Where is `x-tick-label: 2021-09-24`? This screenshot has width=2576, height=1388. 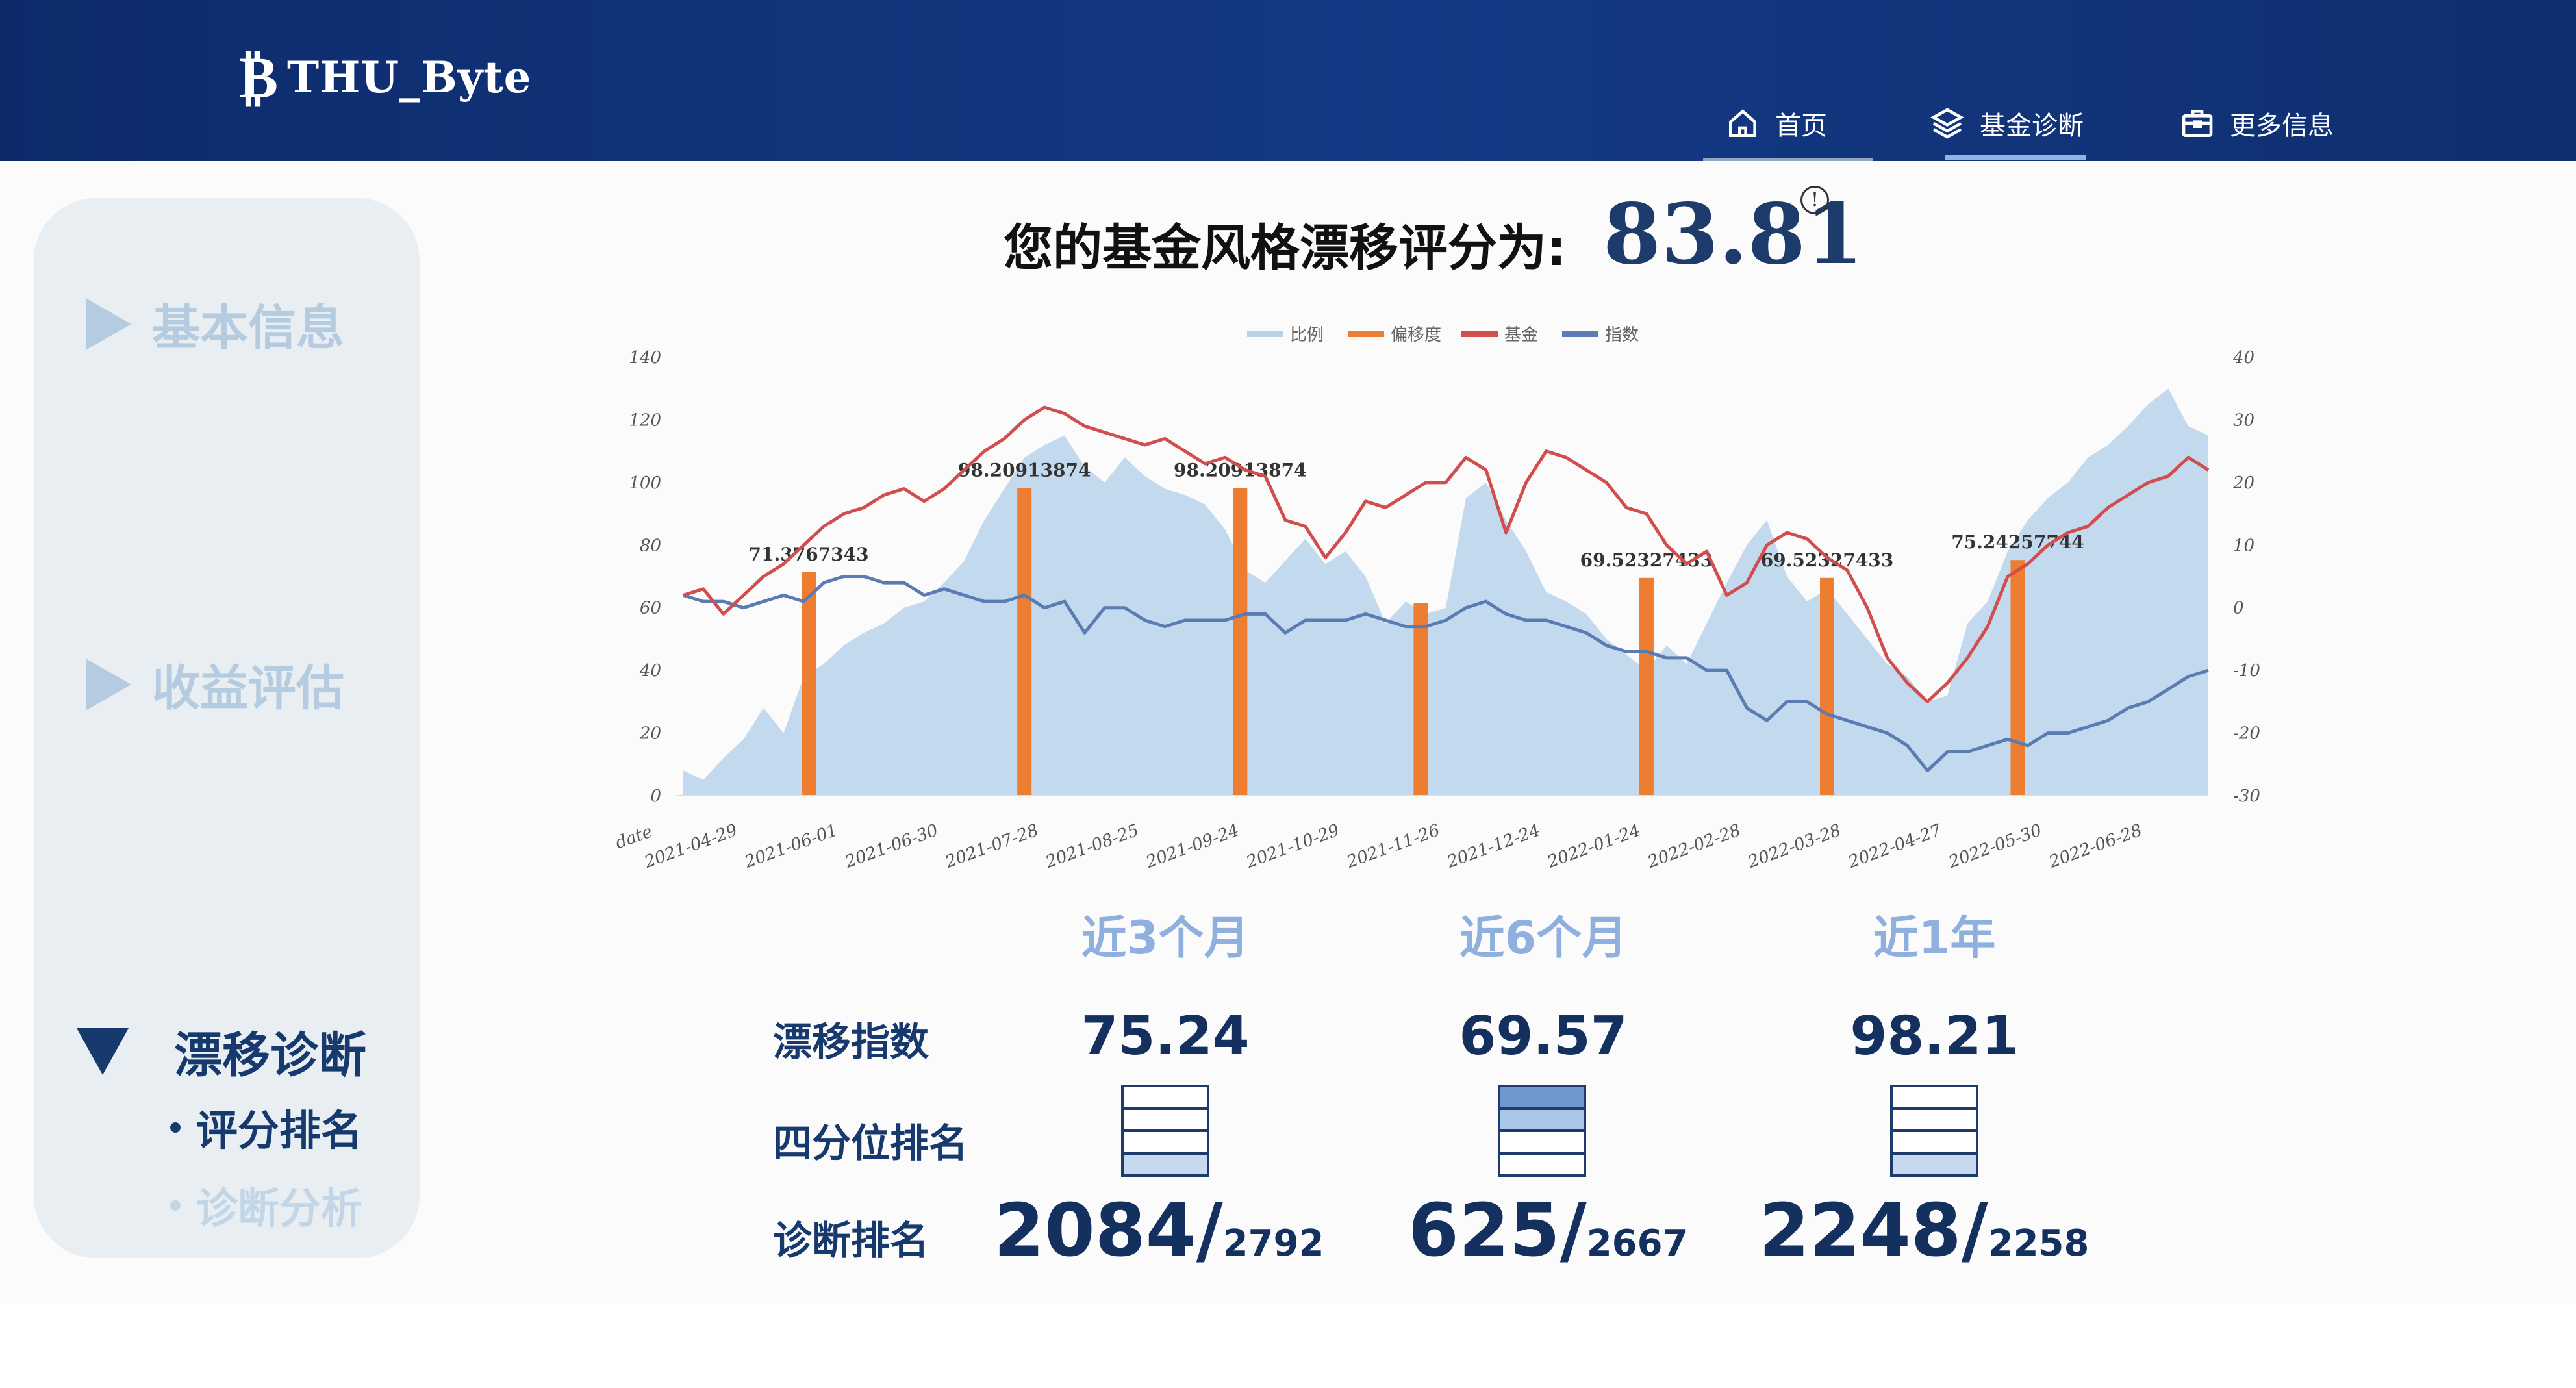
x-tick-label: 2021-09-24 is located at coordinates (1192, 846).